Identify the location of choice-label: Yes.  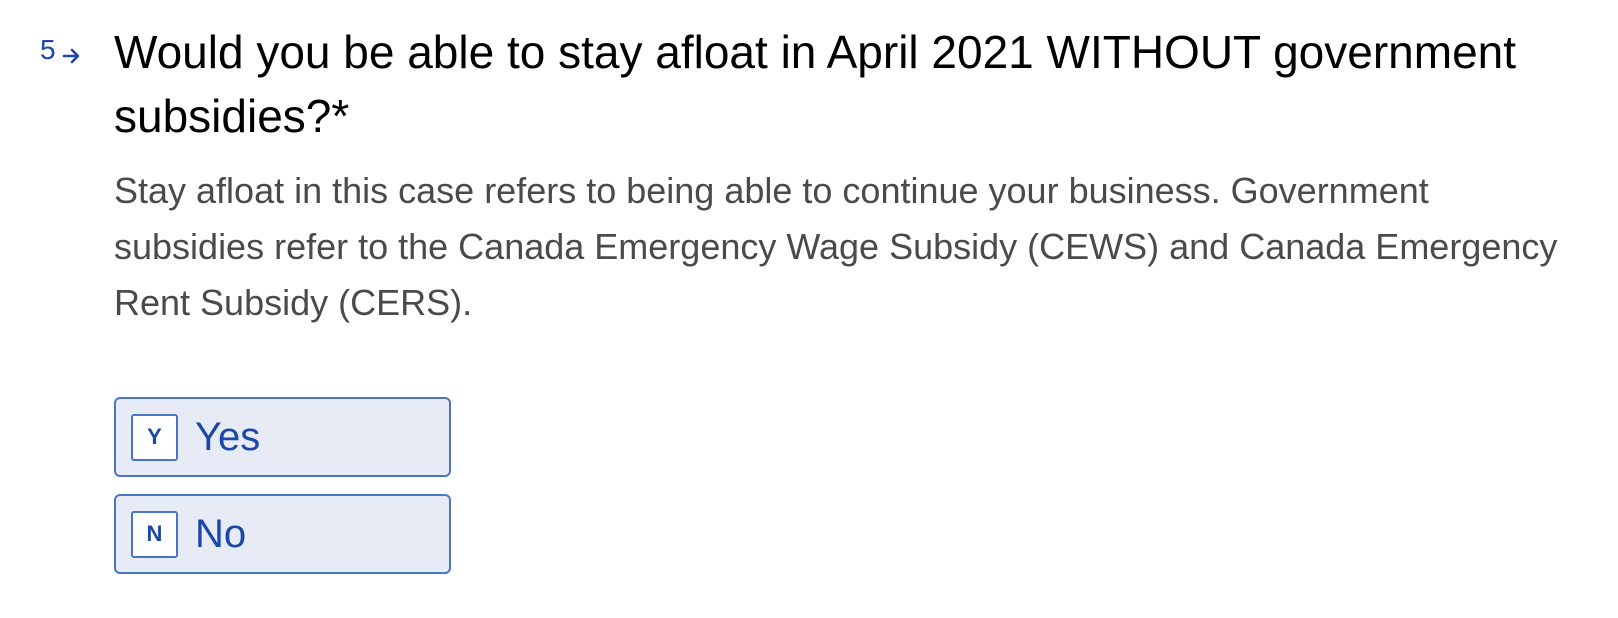
(228, 437).